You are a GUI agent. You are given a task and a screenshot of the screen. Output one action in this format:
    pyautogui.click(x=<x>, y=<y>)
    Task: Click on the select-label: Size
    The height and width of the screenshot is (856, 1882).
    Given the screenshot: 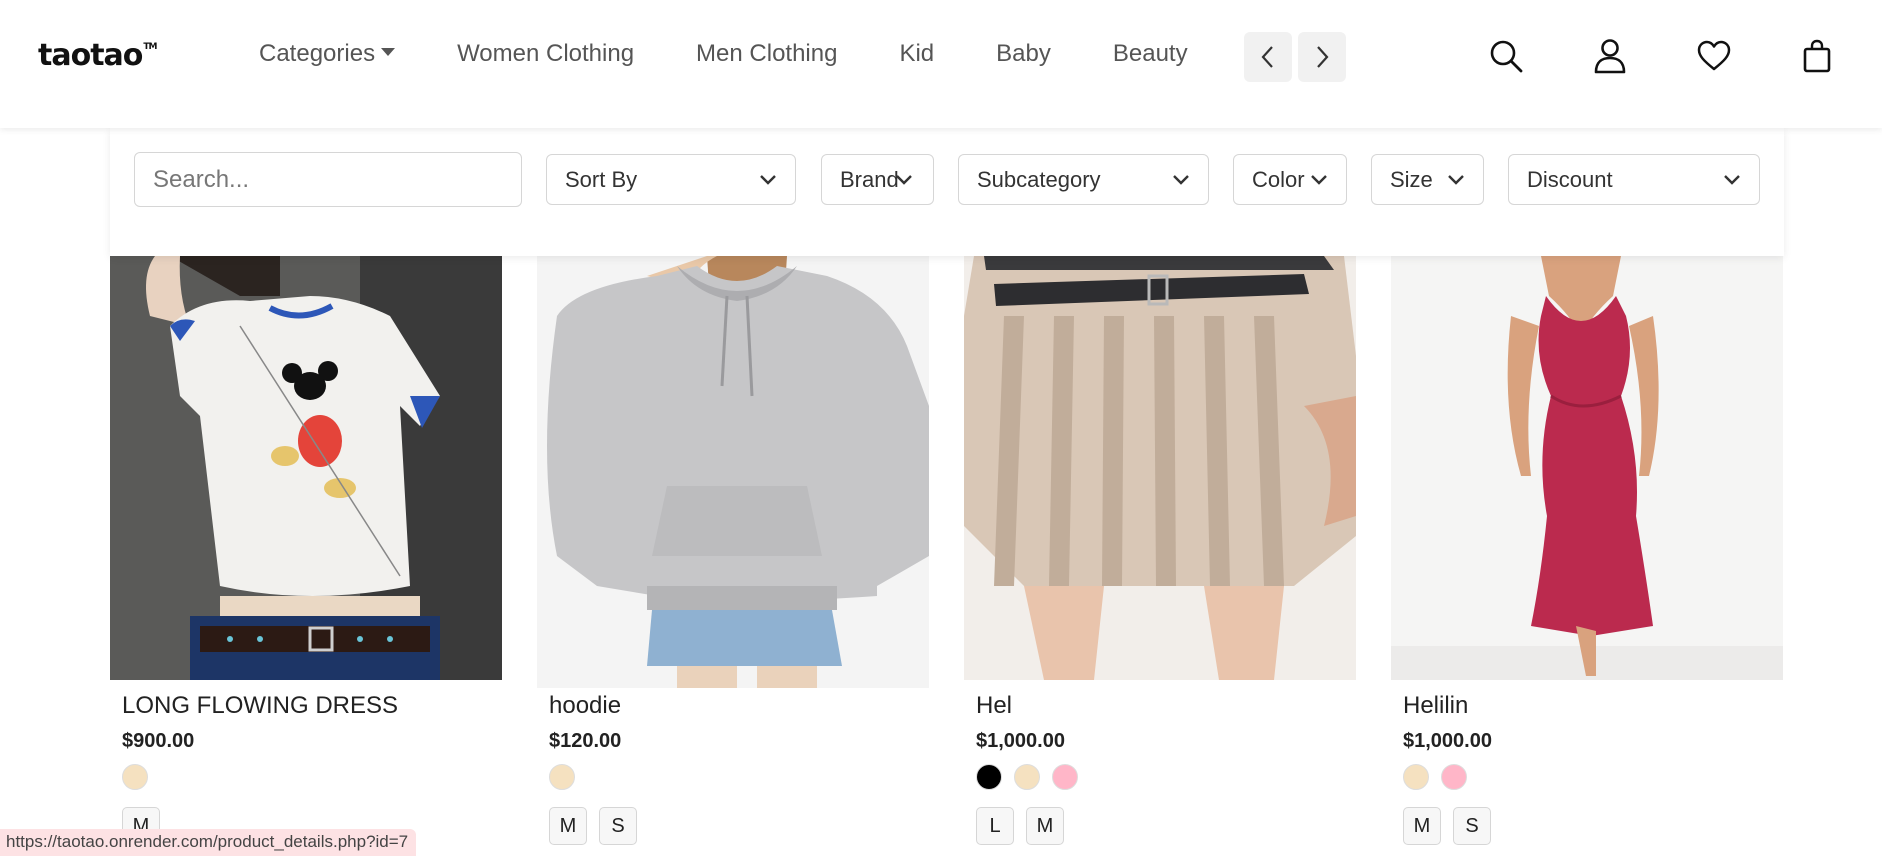 What is the action you would take?
    pyautogui.click(x=1411, y=179)
    